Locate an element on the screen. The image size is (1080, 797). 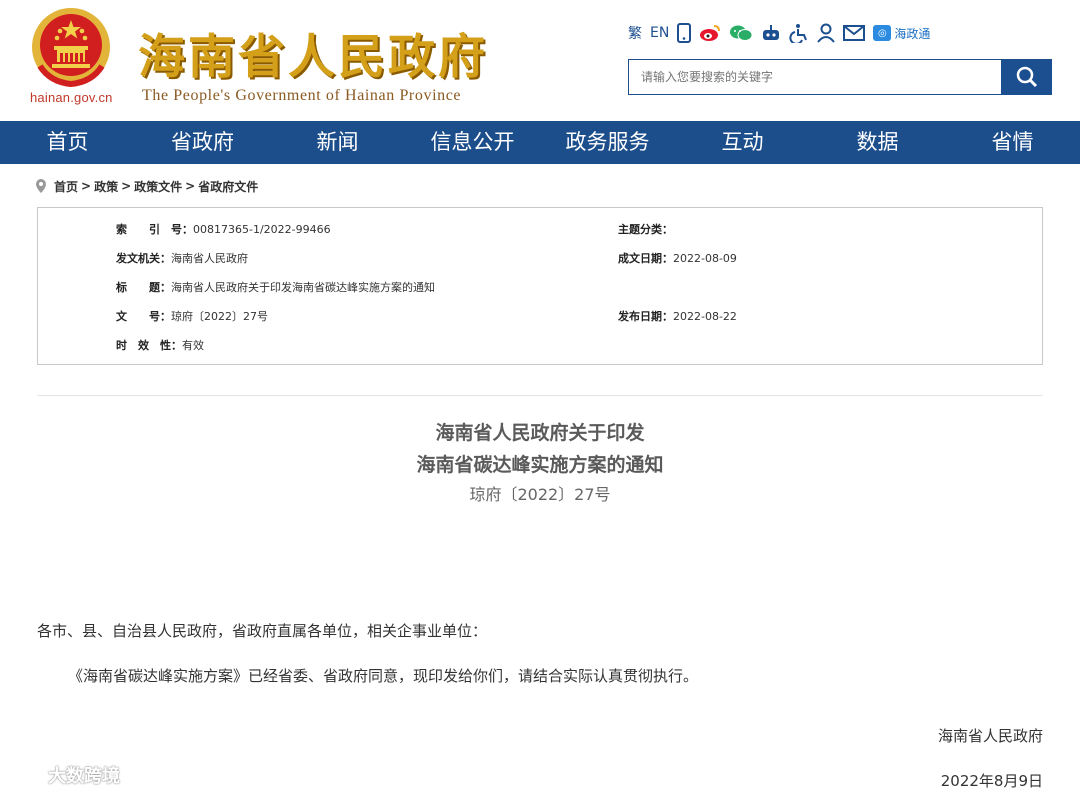
breadcrumb: 首页 > 政策 > 政策文件 > 省政府文件 is located at coordinates (147, 186).